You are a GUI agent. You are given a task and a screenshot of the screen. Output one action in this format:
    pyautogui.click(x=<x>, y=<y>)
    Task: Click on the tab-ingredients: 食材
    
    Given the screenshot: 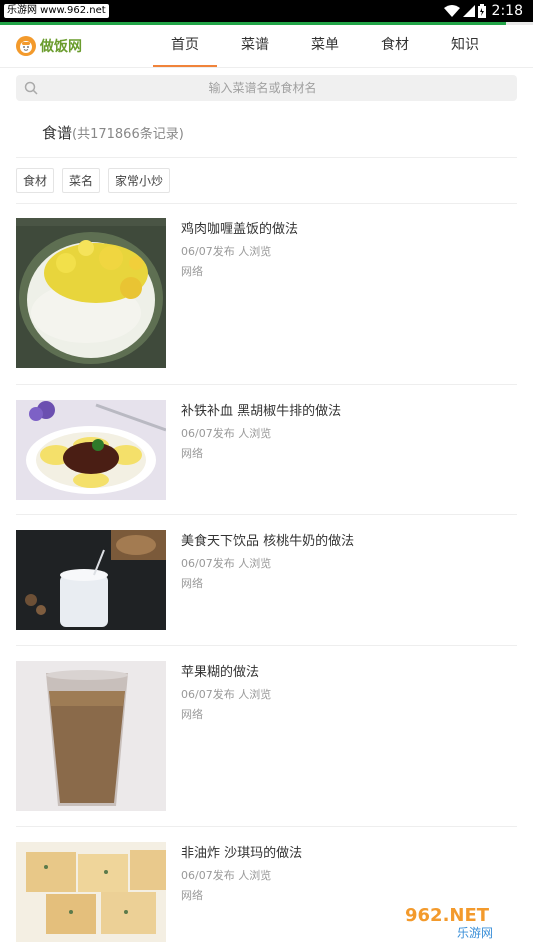 What is the action you would take?
    pyautogui.click(x=395, y=46)
    